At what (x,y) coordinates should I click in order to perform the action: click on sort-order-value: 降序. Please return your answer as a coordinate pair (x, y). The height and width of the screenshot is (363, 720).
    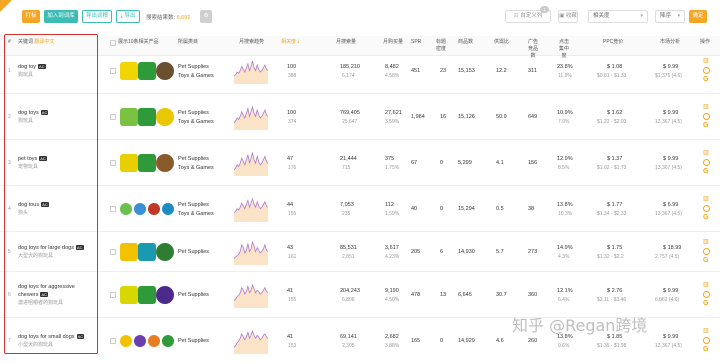
    Looking at the image, I should click on (666, 16).